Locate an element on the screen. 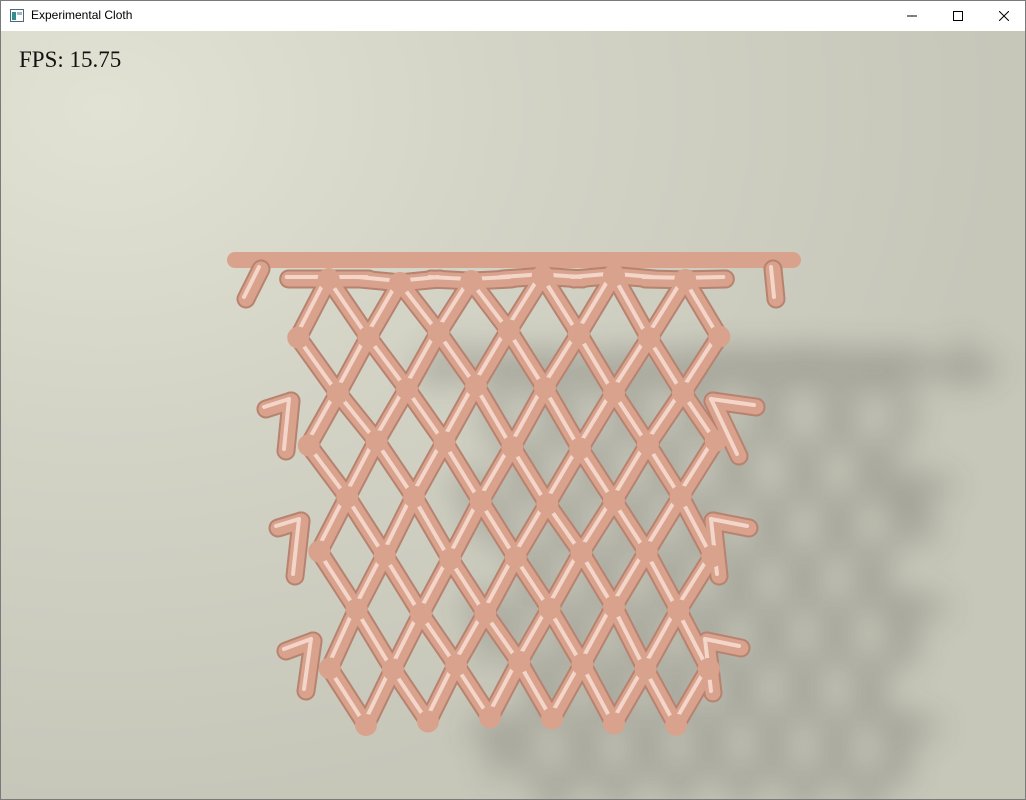 The height and width of the screenshot is (800, 1026). window-title: Experimental Cloth is located at coordinates (82, 15).